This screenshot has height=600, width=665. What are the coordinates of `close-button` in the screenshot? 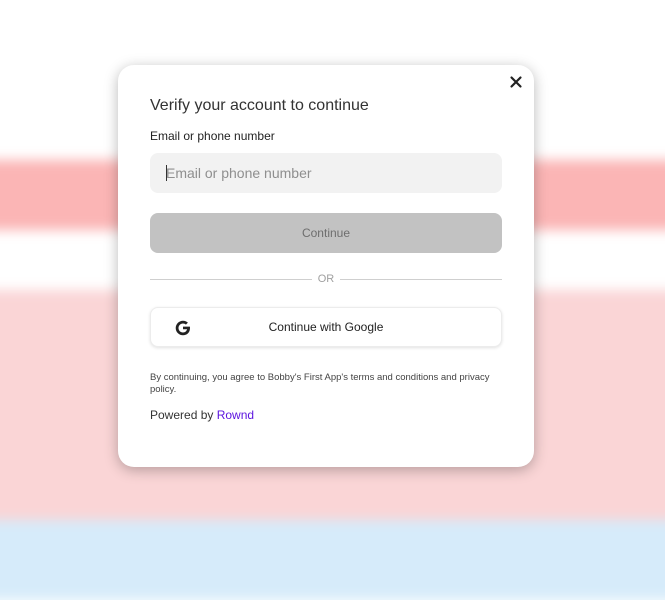 It's located at (516, 82).